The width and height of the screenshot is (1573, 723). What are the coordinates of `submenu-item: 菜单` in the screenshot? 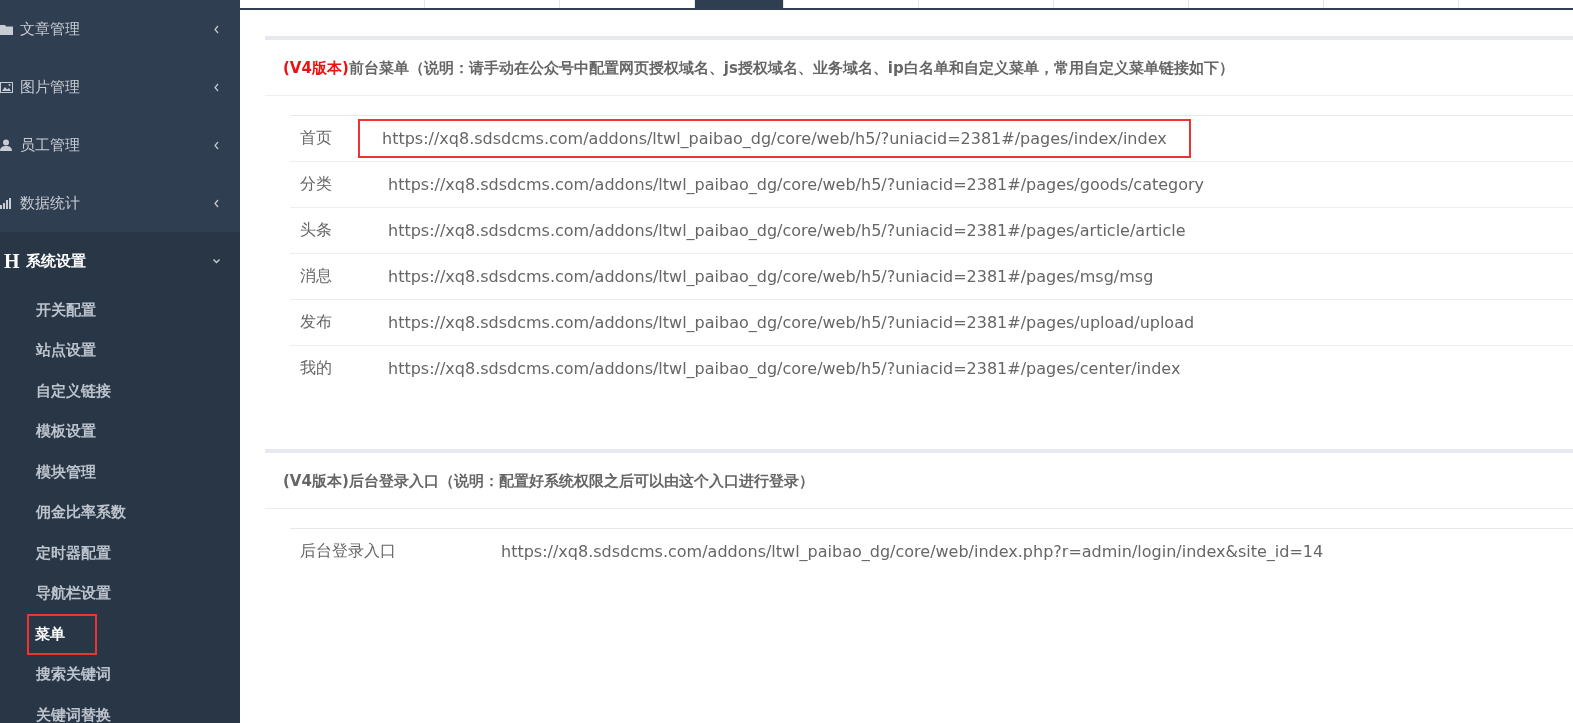 It's located at (62, 634).